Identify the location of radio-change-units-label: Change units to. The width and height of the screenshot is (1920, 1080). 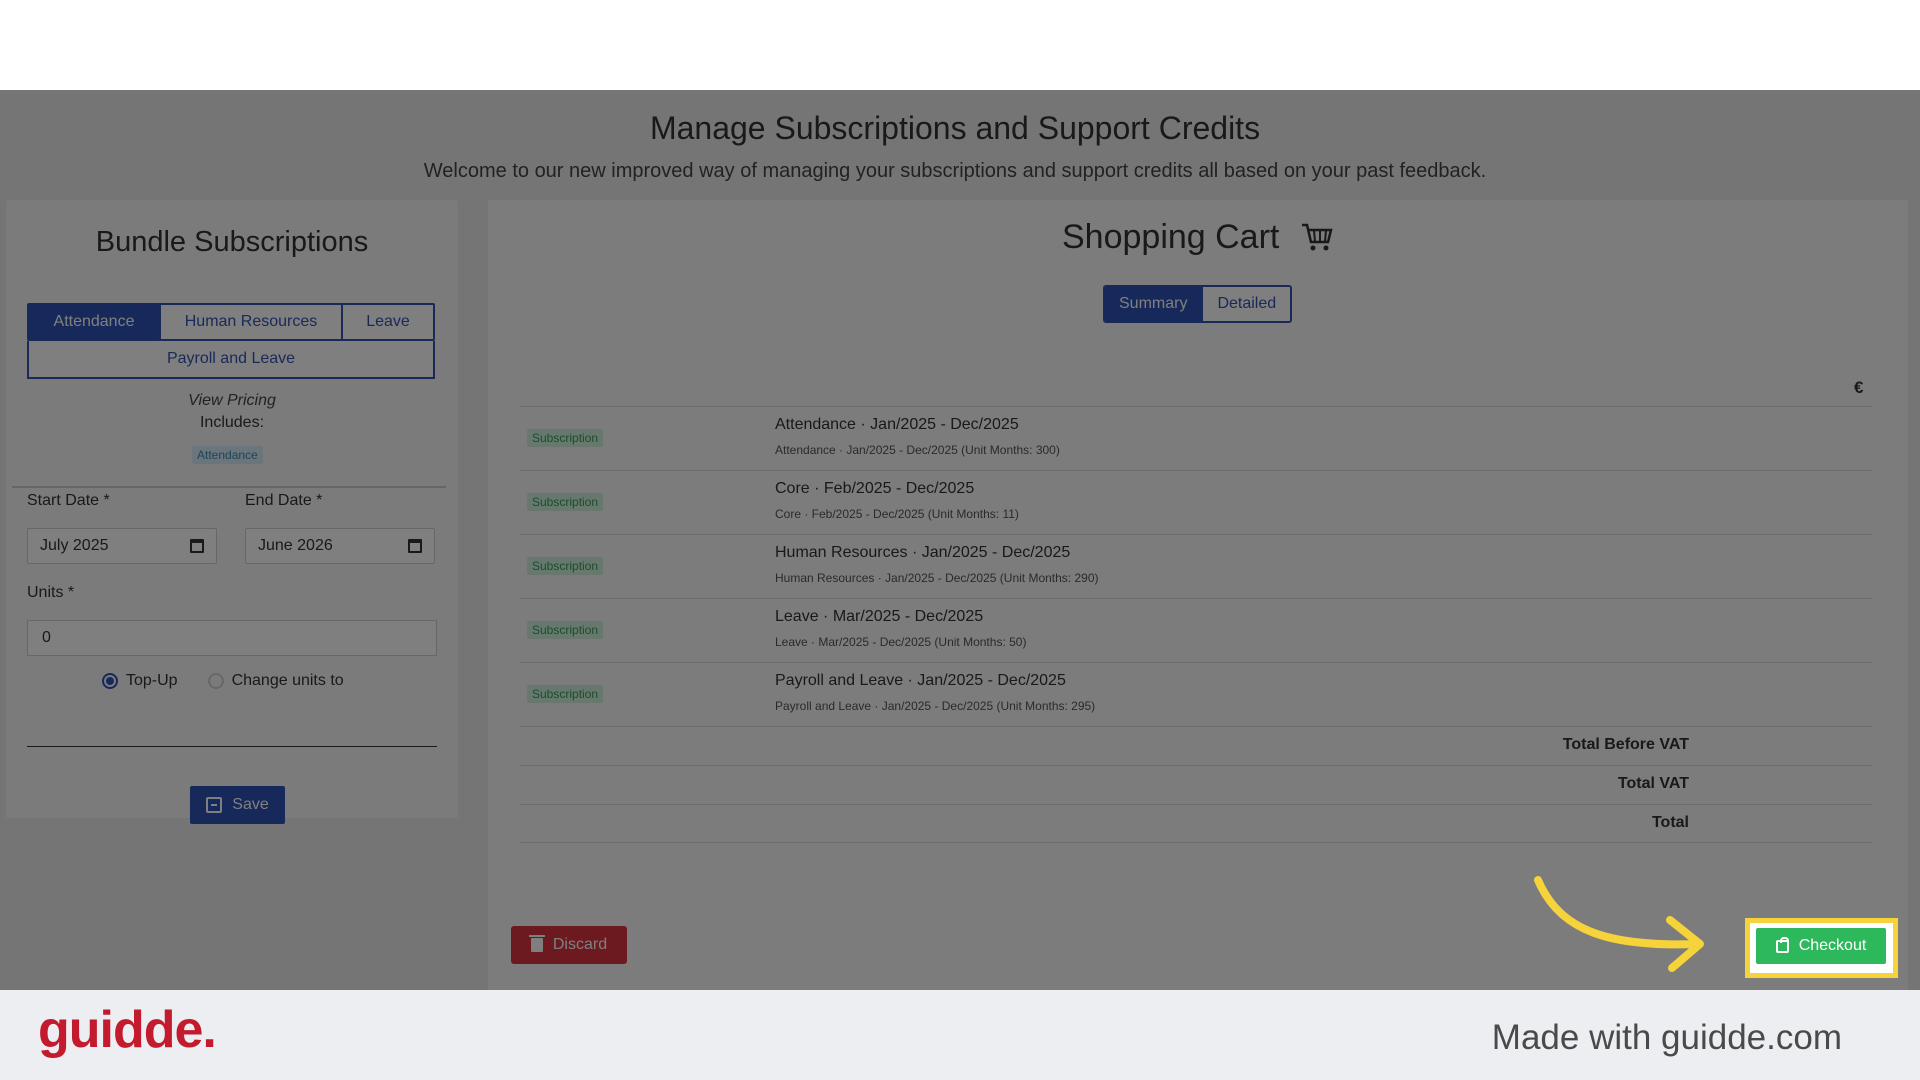
(287, 680).